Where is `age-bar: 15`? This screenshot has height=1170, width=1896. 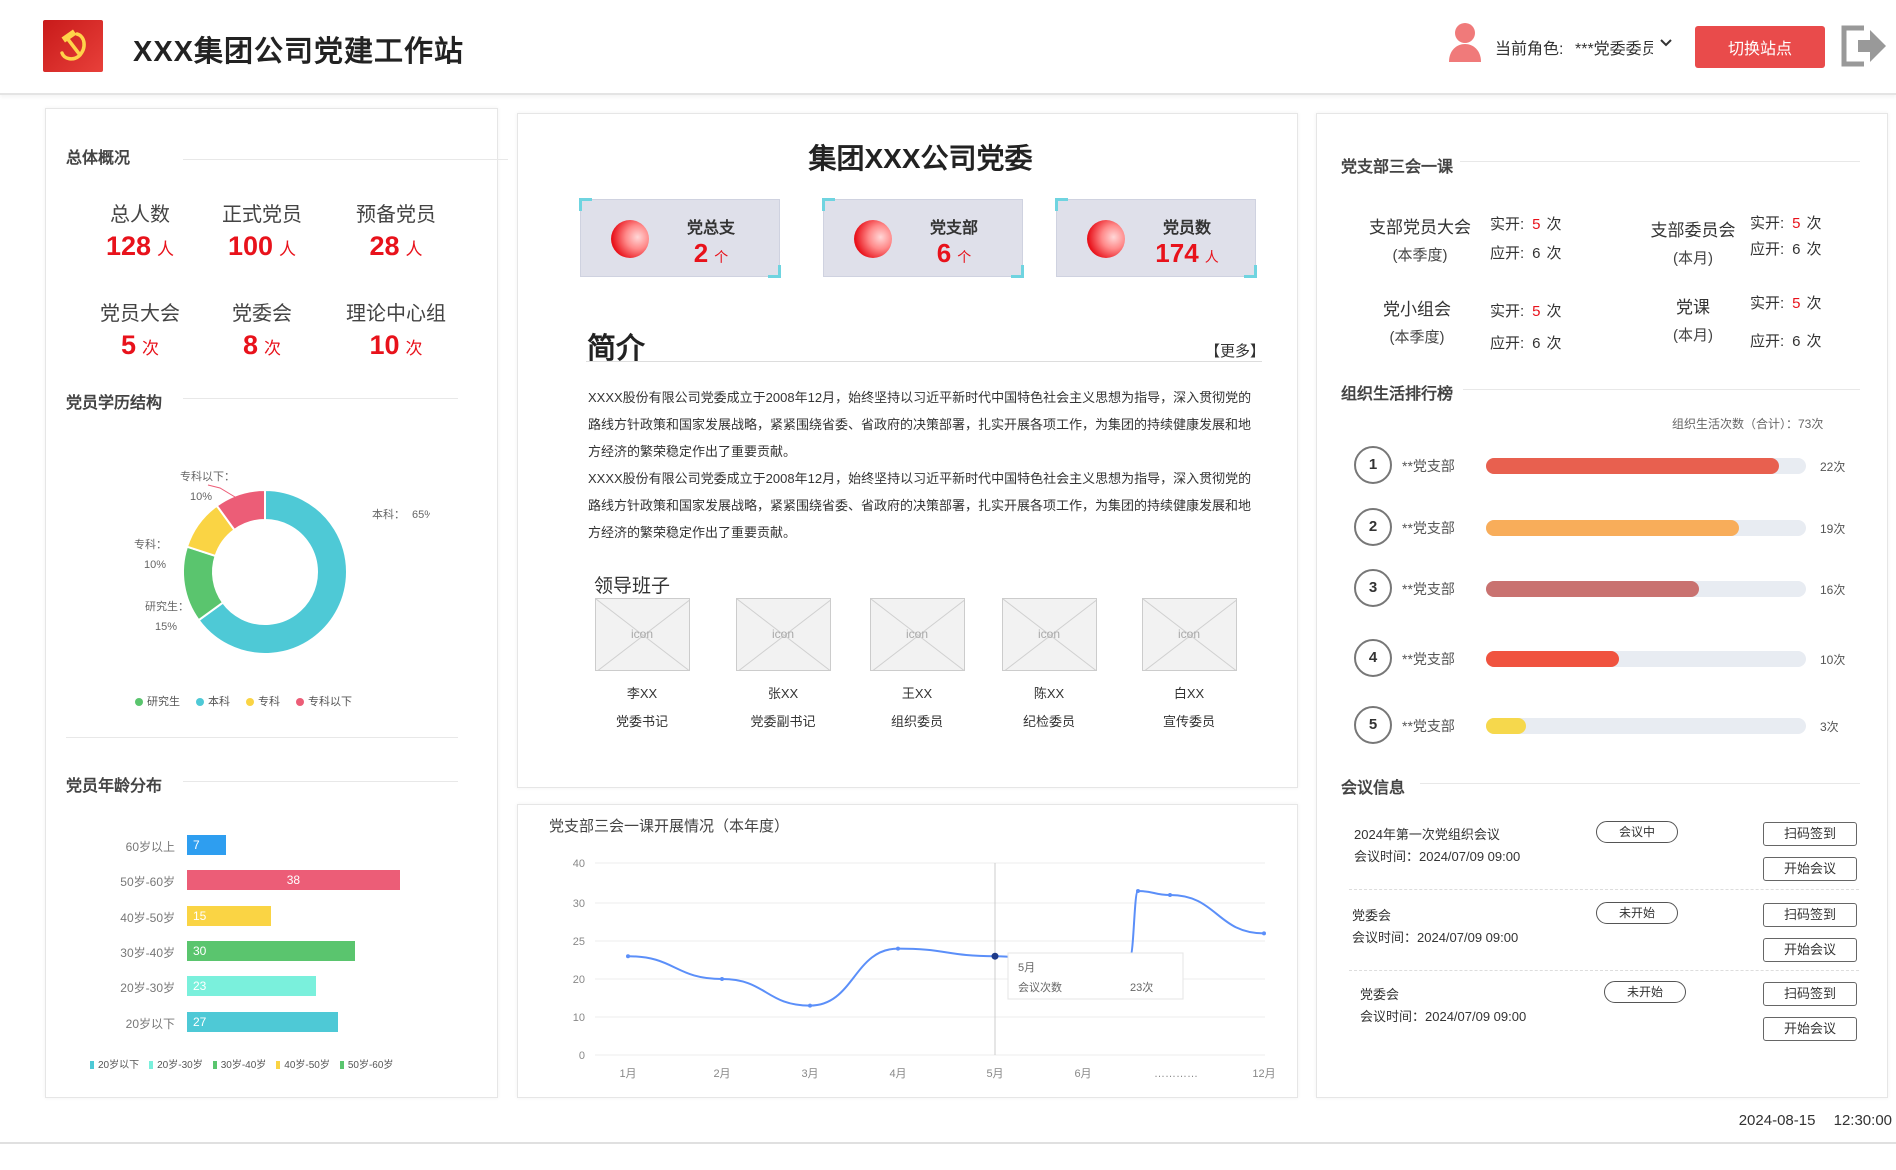 age-bar: 15 is located at coordinates (229, 915).